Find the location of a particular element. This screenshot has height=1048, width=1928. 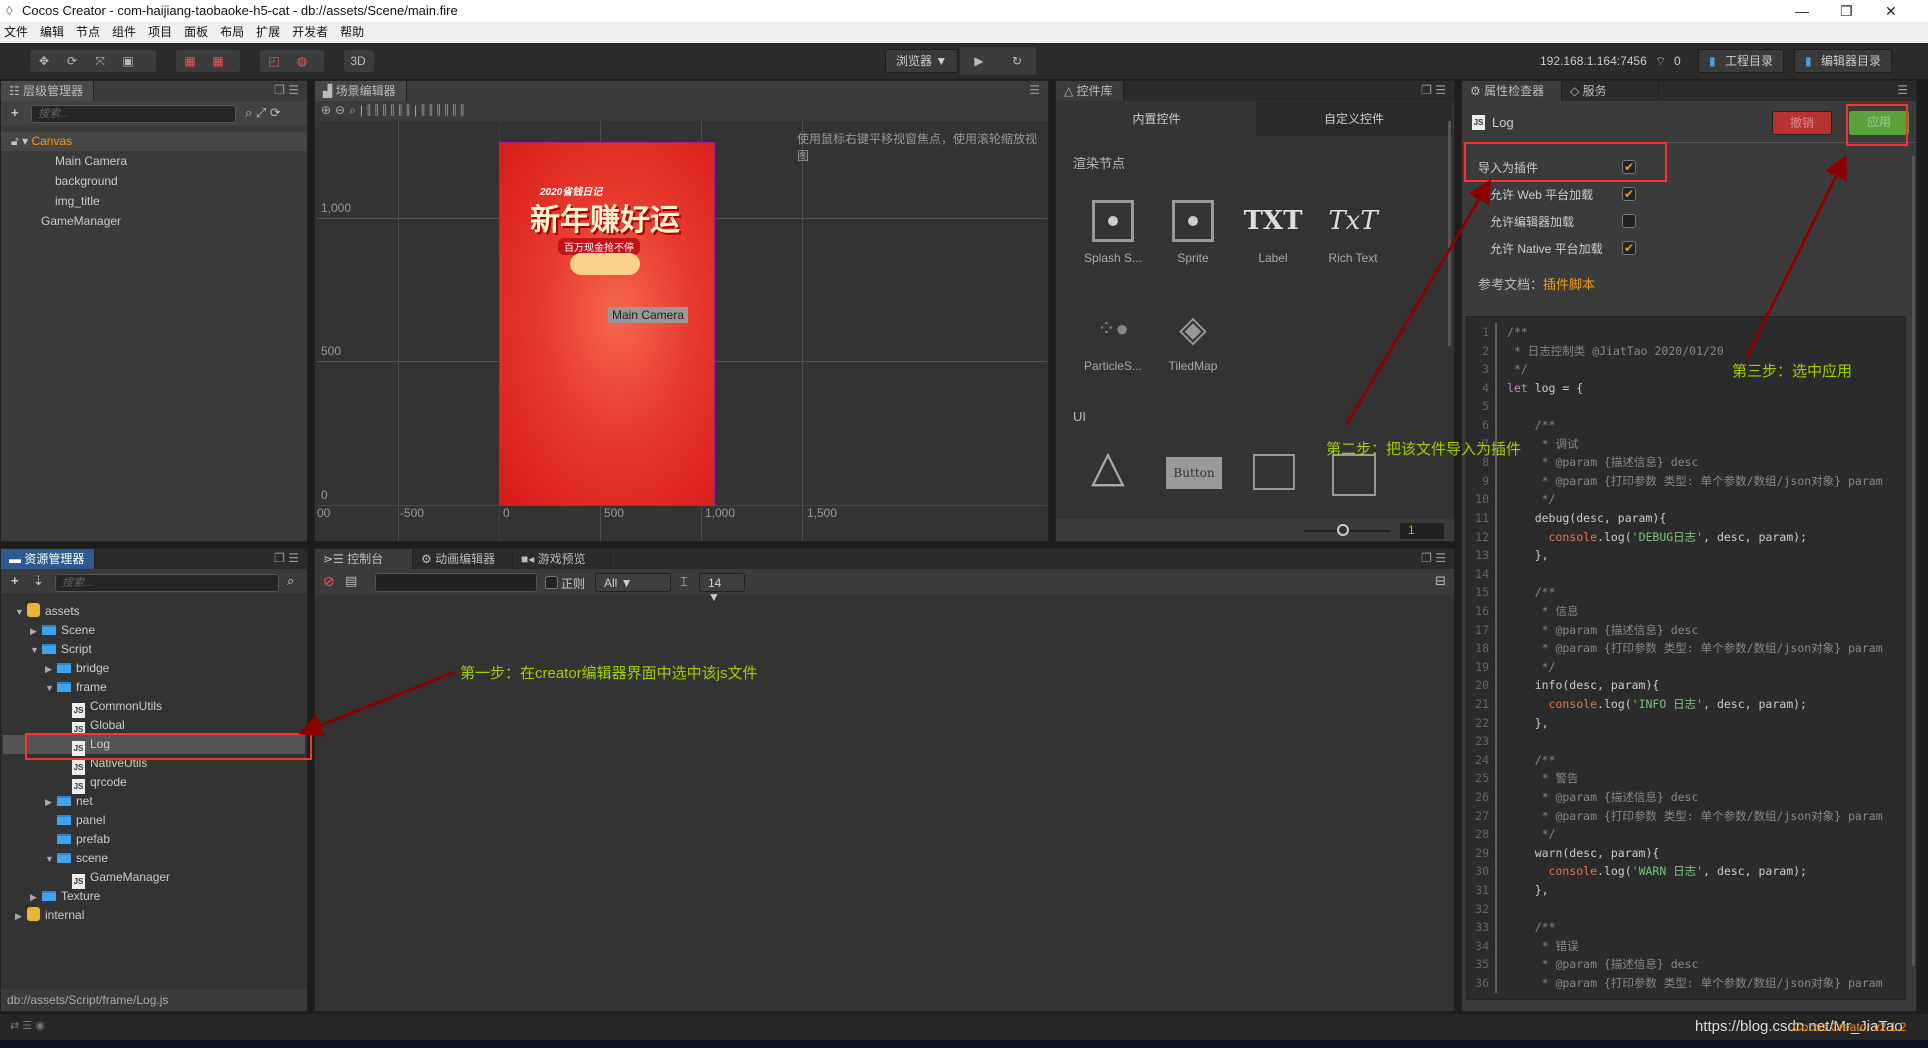

arrow-step3 is located at coordinates (1796, 256).